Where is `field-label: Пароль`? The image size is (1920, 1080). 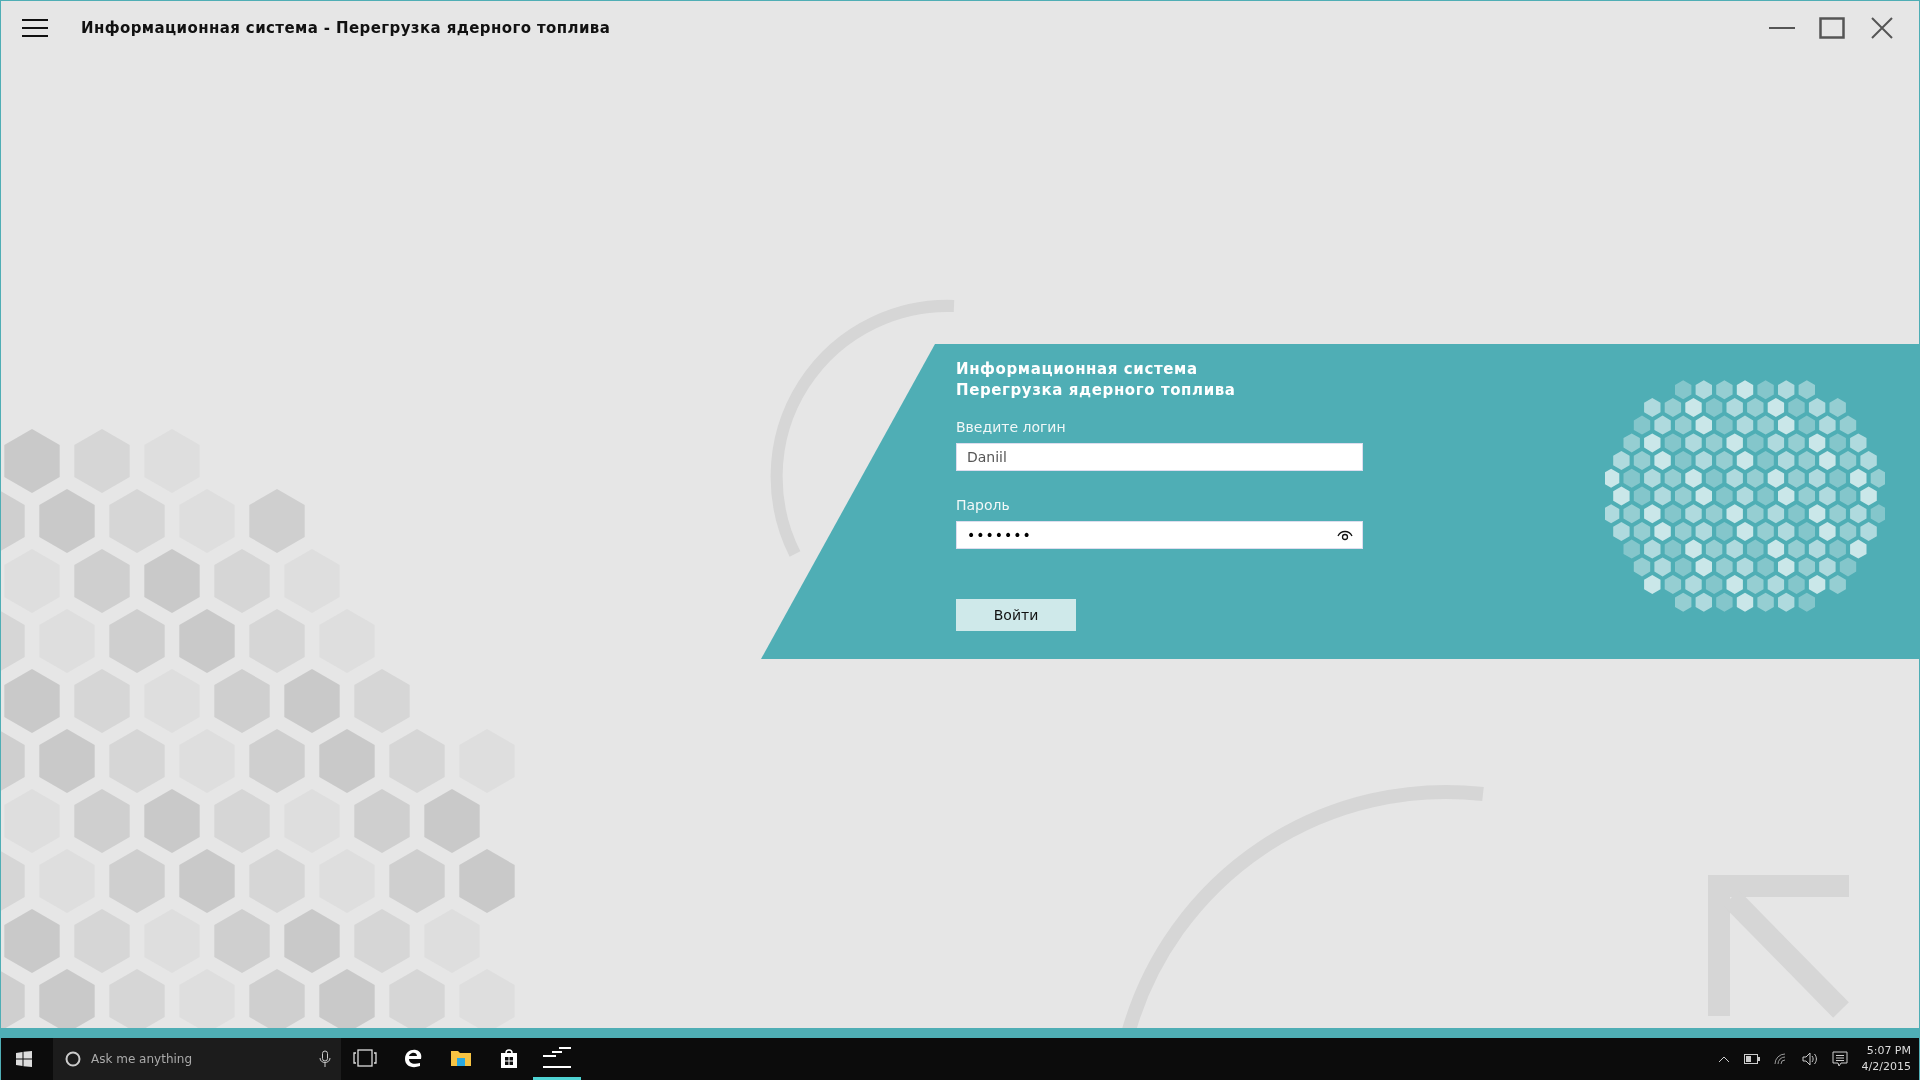 field-label: Пароль is located at coordinates (983, 505).